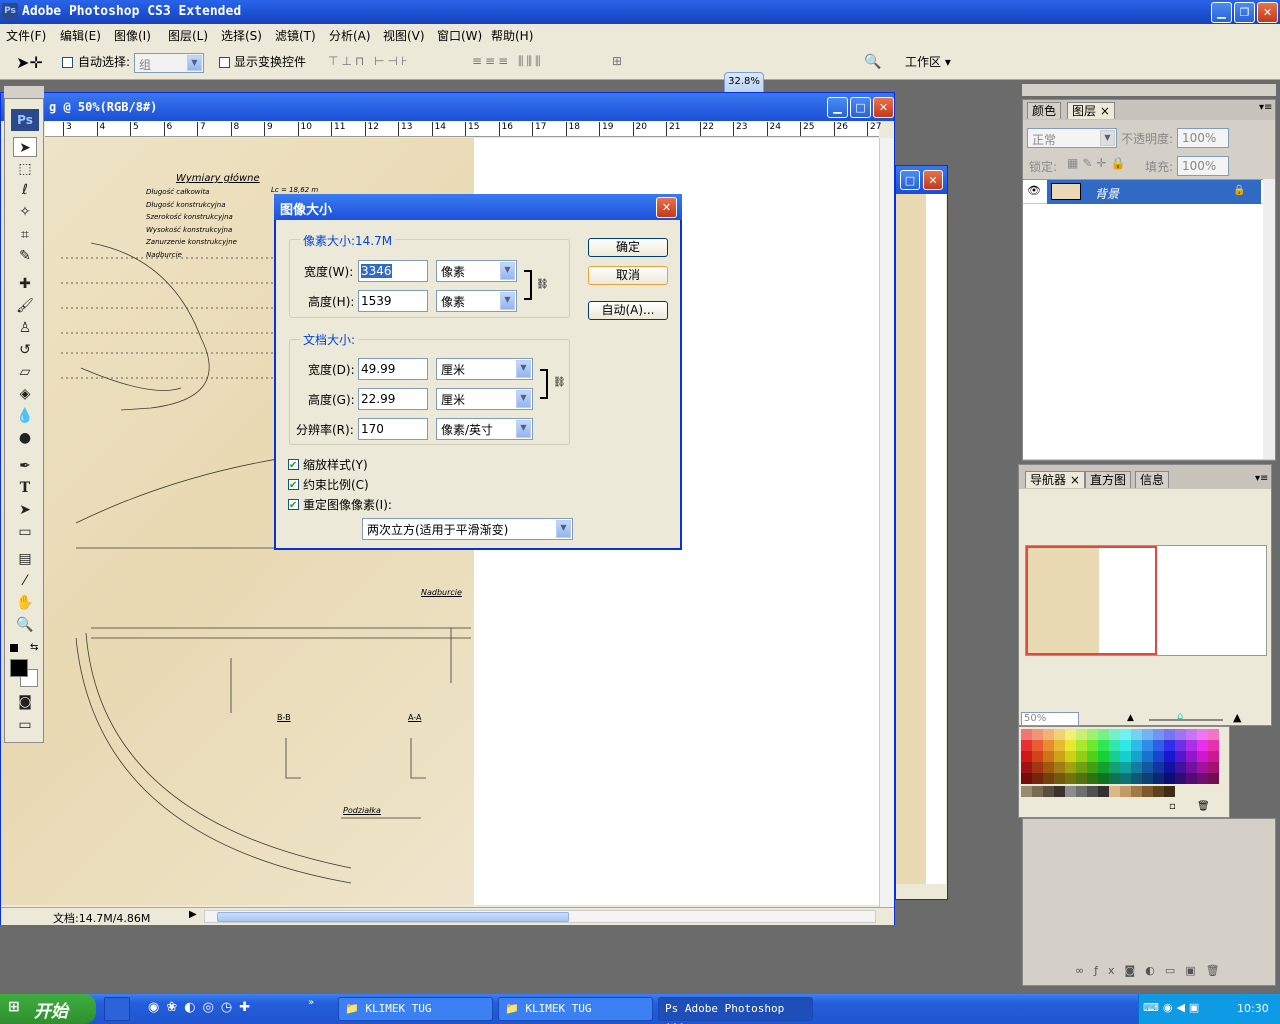  What do you see at coordinates (25, 190) in the screenshot?
I see `lasso-tool-icon: ℓ` at bounding box center [25, 190].